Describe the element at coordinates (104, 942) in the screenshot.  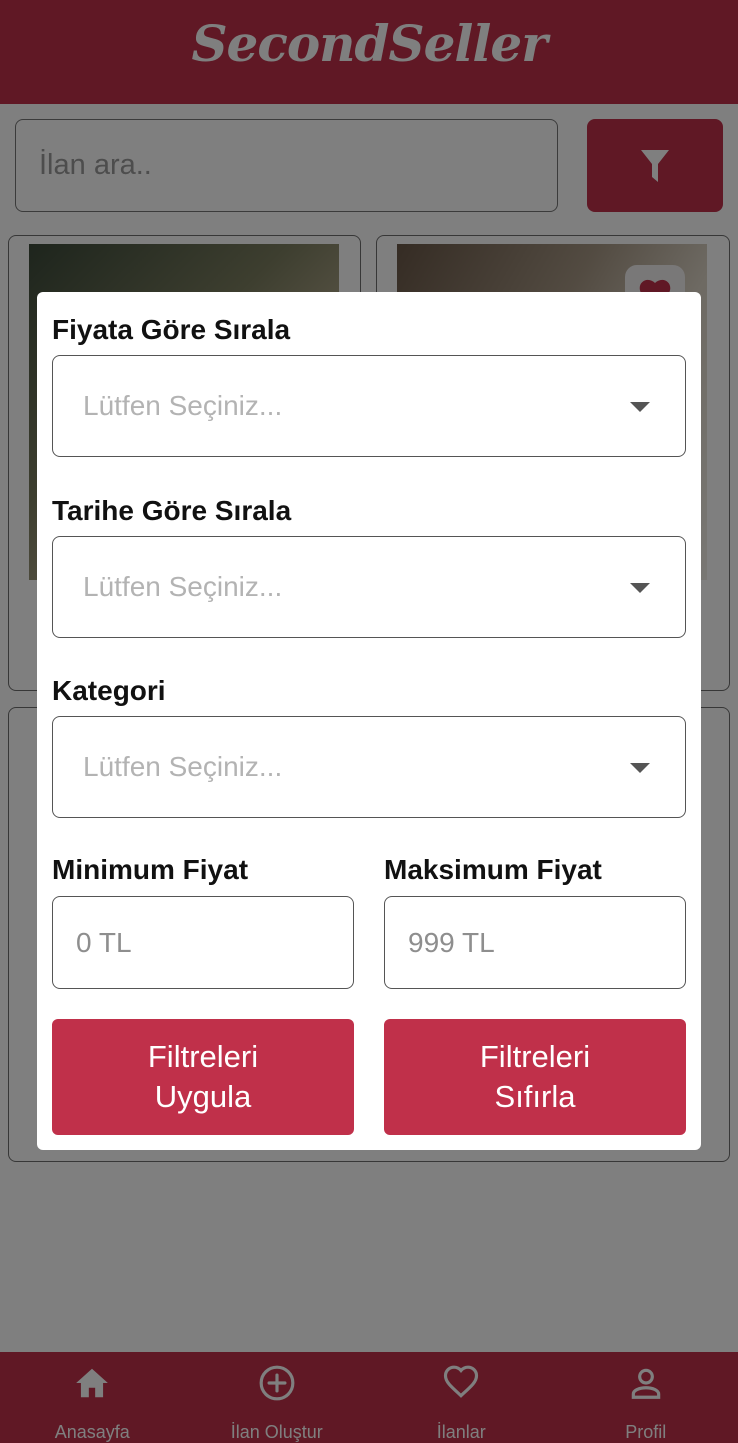
I see `min-price-placeholder: 0 TL` at that location.